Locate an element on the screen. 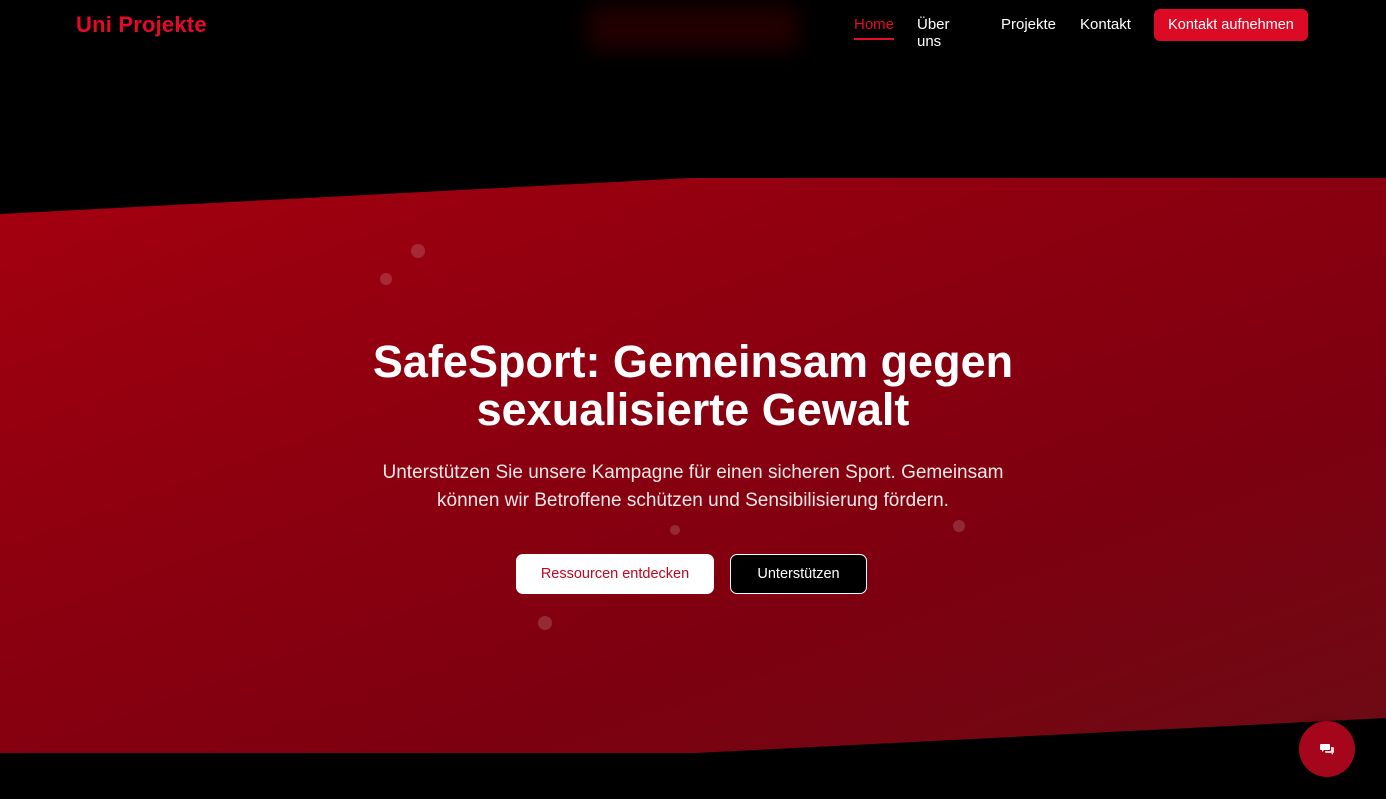 The image size is (1386, 799). contact-cta-button: Kontakt aufnehmen is located at coordinates (1231, 25).